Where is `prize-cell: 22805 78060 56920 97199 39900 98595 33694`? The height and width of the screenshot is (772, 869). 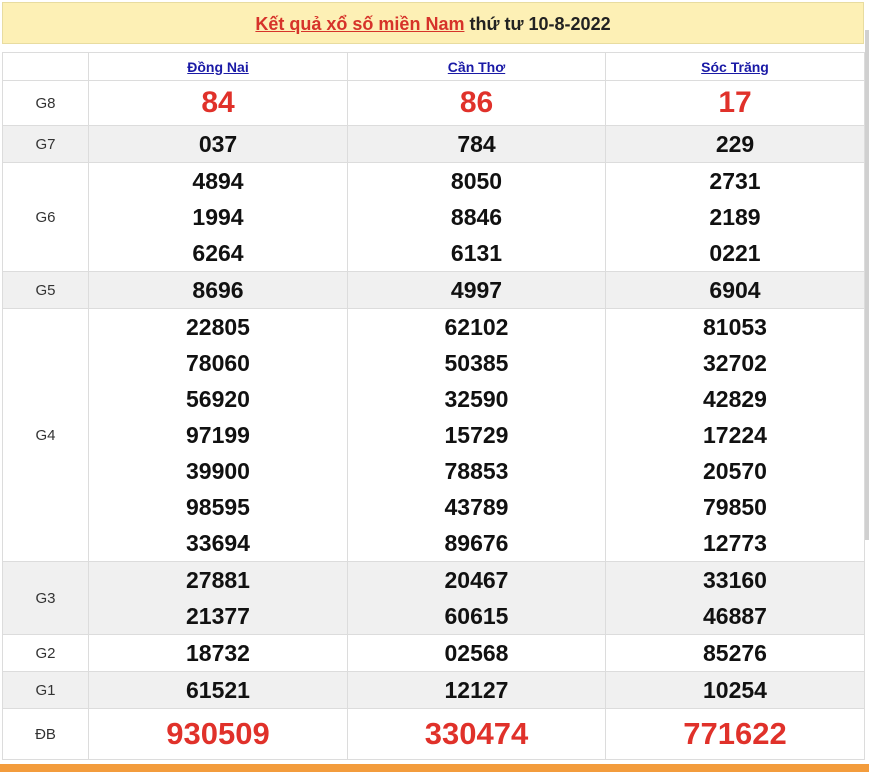 prize-cell: 22805 78060 56920 97199 39900 98595 33694 is located at coordinates (218, 435).